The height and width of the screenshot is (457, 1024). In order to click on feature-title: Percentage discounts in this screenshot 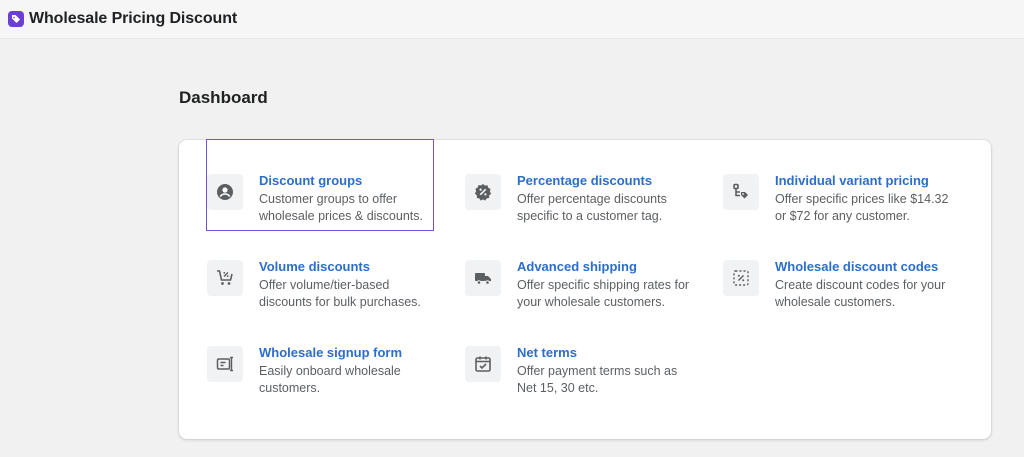, I will do `click(584, 180)`.